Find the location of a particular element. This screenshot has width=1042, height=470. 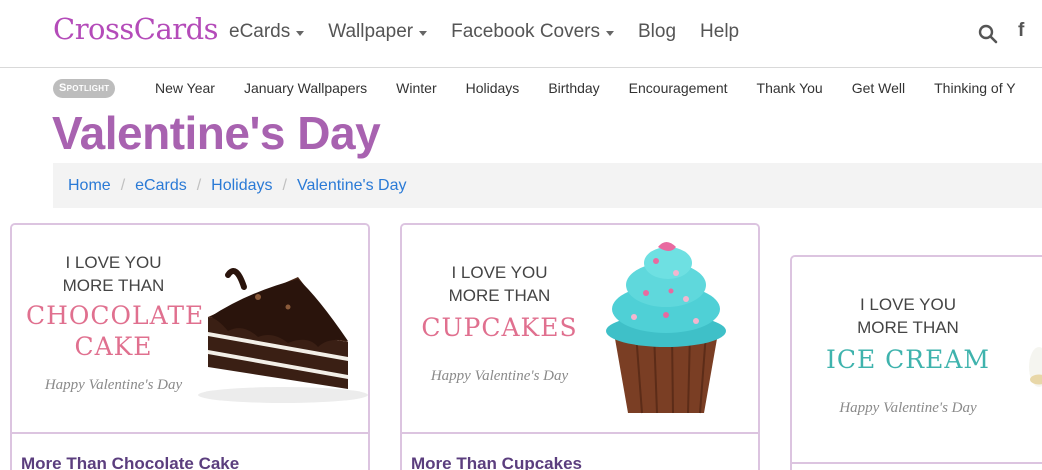

page-title: Valentine's Day is located at coordinates (216, 133).